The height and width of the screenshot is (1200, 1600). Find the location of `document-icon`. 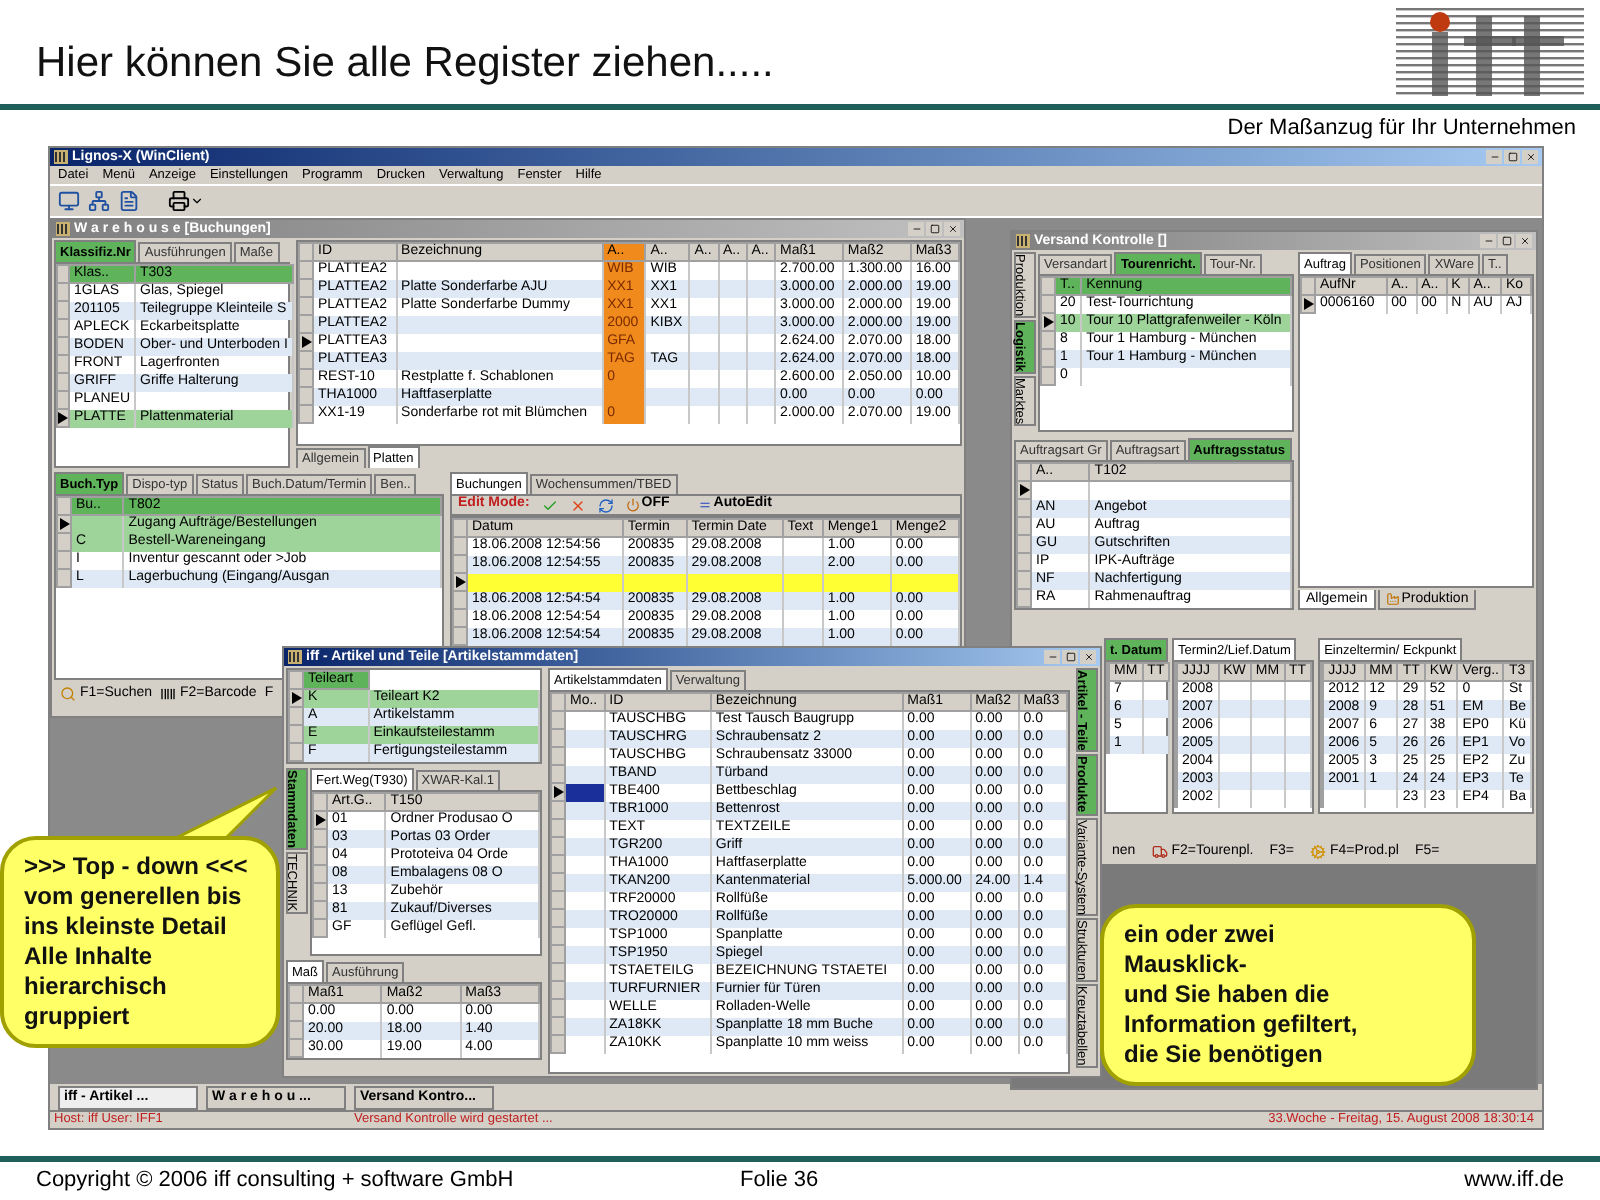

document-icon is located at coordinates (129, 201).